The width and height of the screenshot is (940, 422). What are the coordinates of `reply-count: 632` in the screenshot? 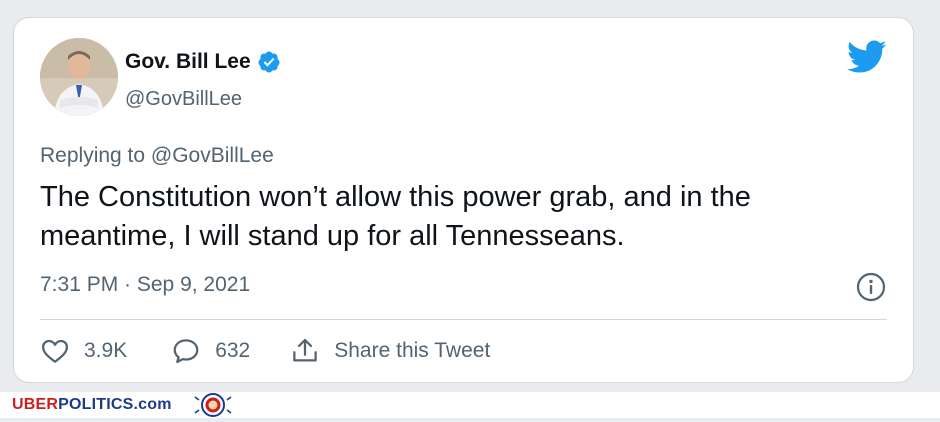 It's located at (233, 350).